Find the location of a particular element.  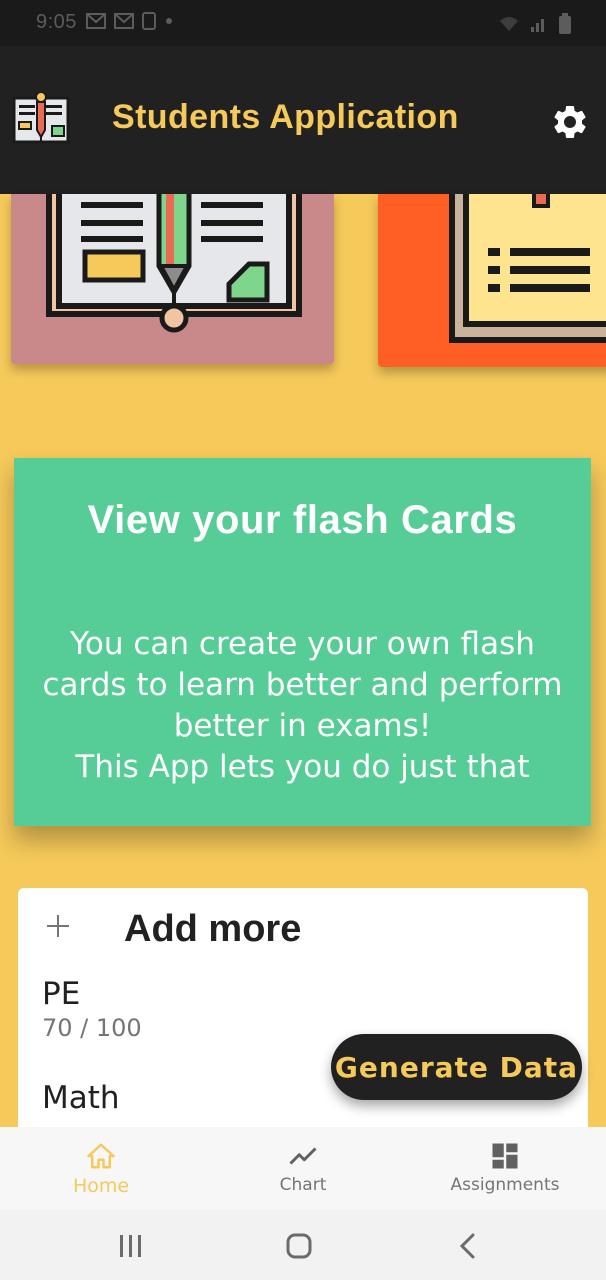

nav-item-assignments: Assignments is located at coordinates (505, 1168).